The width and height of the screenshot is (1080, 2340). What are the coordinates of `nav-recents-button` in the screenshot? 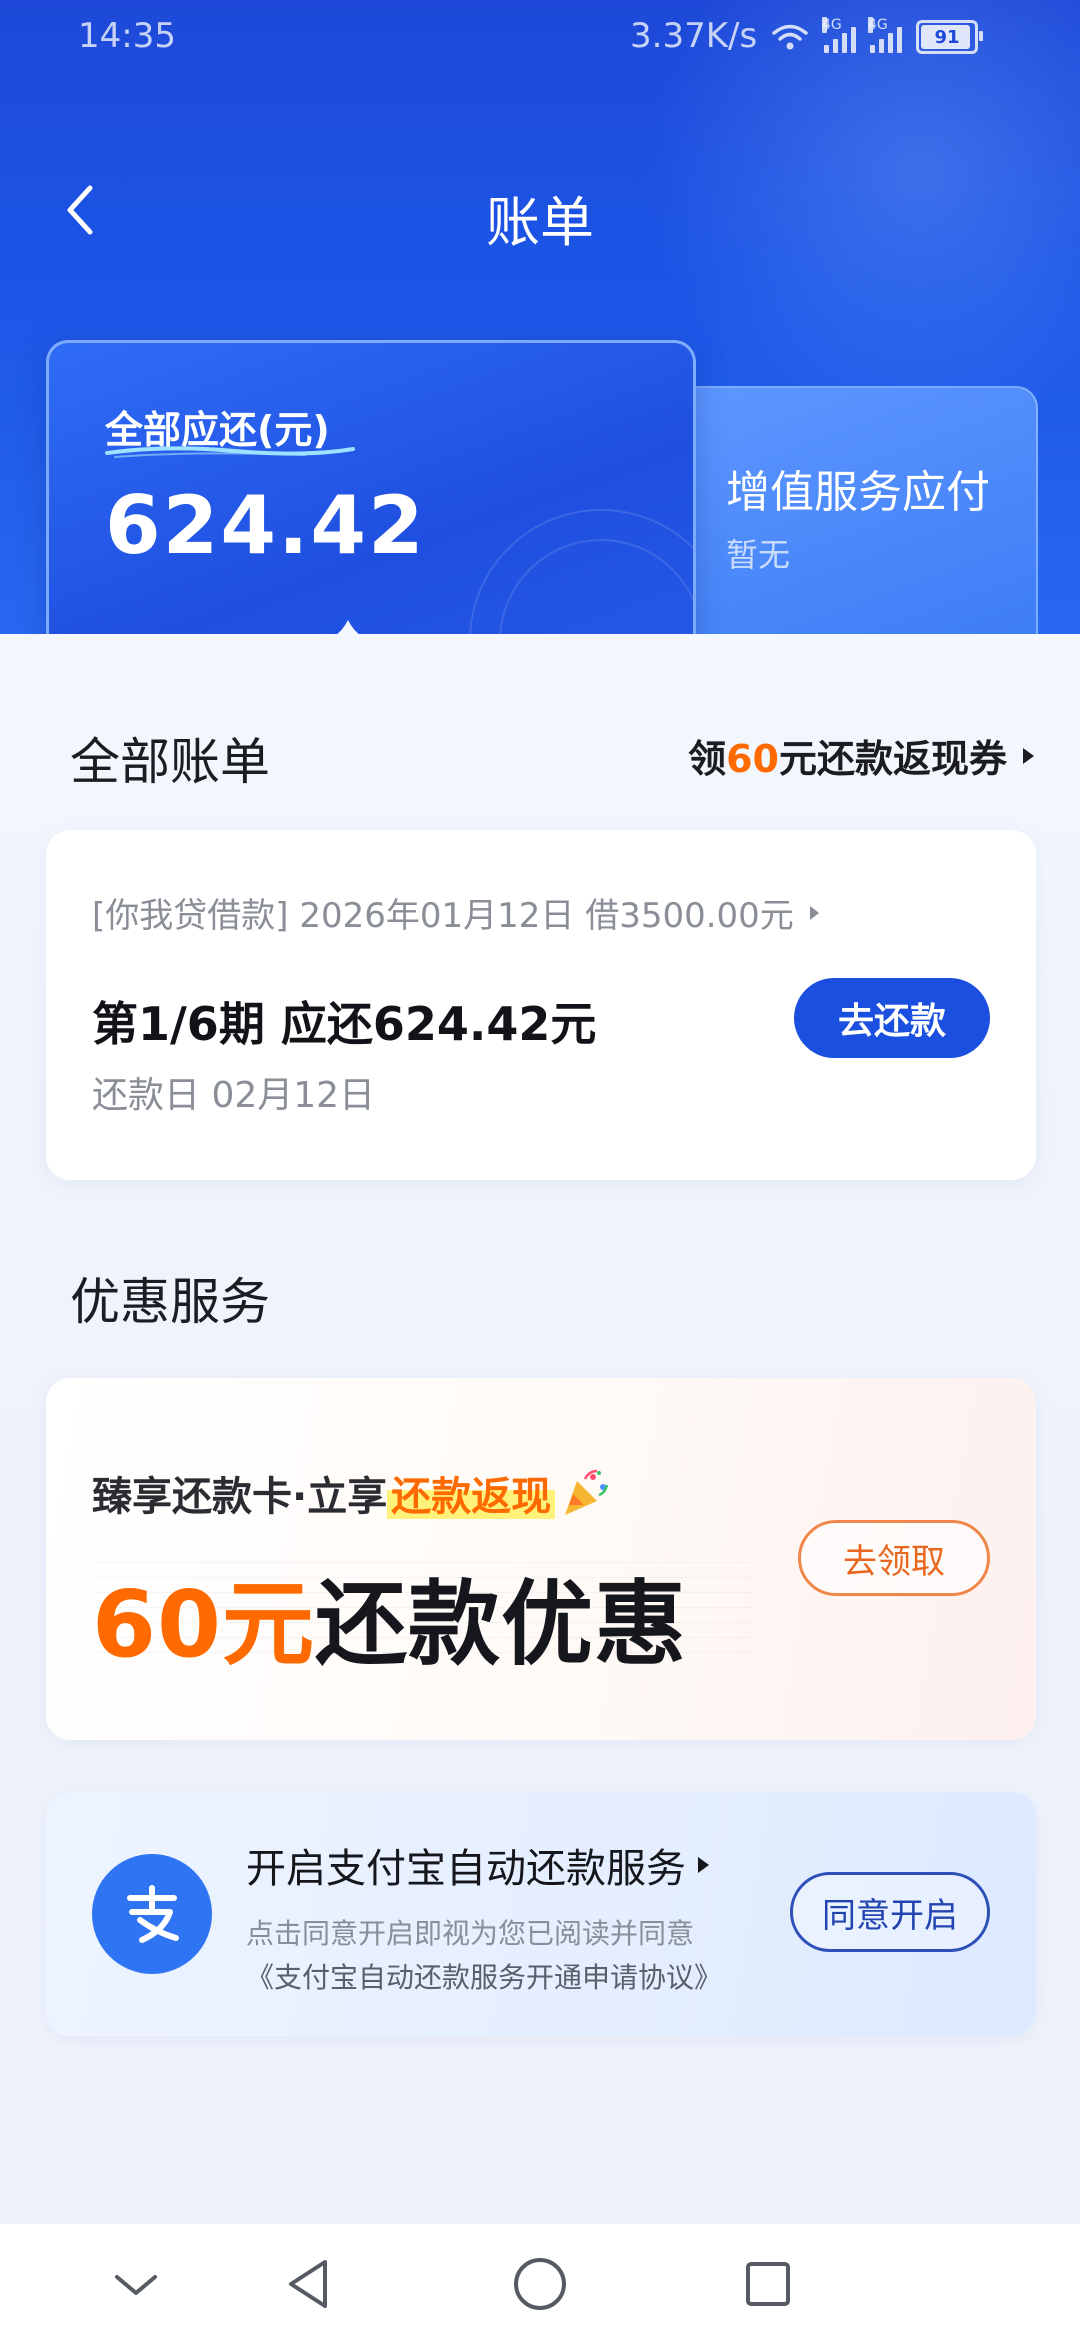 It's located at (768, 2284).